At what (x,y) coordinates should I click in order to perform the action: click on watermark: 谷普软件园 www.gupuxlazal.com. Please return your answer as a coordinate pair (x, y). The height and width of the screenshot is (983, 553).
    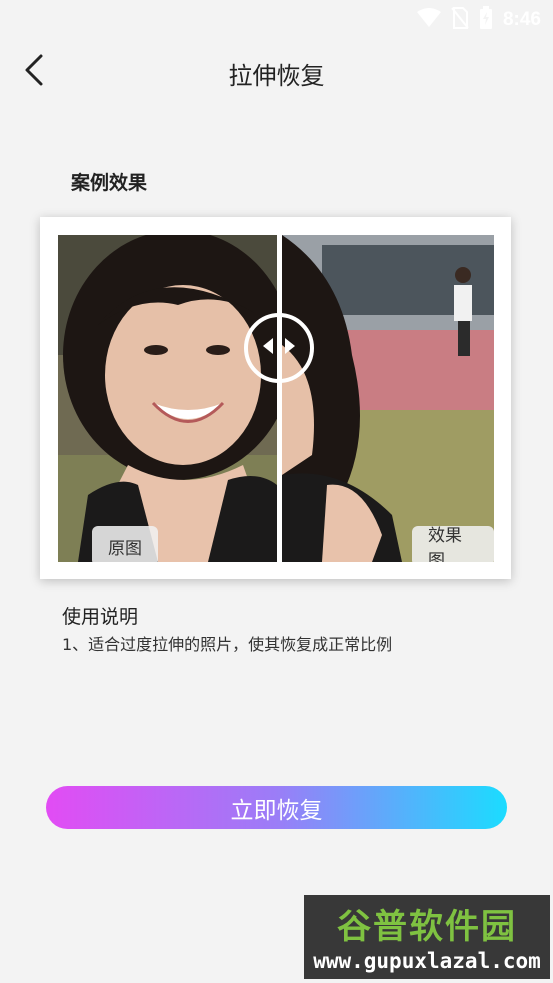
    Looking at the image, I should click on (427, 937).